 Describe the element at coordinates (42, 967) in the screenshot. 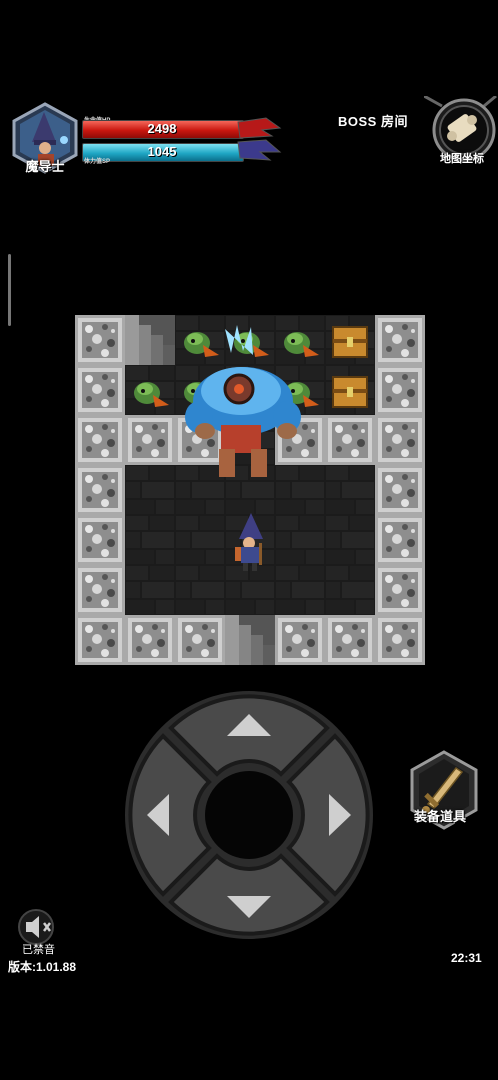

I see `version-label: 版本:1.01.88` at that location.